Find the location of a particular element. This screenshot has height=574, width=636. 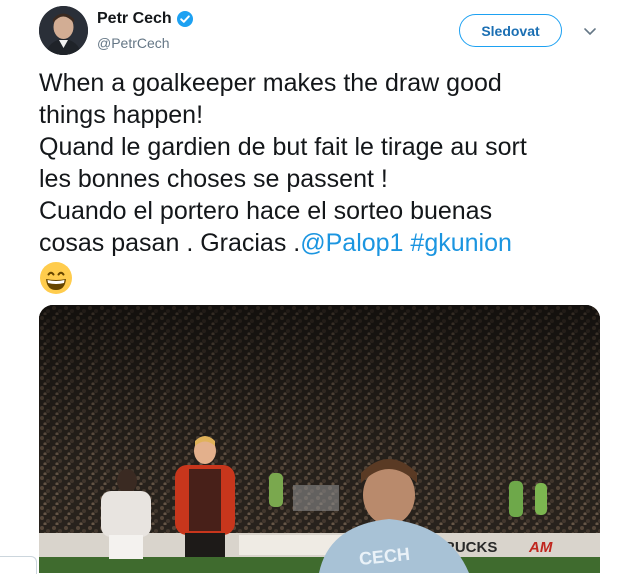

follow-button-label: Sledovat is located at coordinates (510, 30).